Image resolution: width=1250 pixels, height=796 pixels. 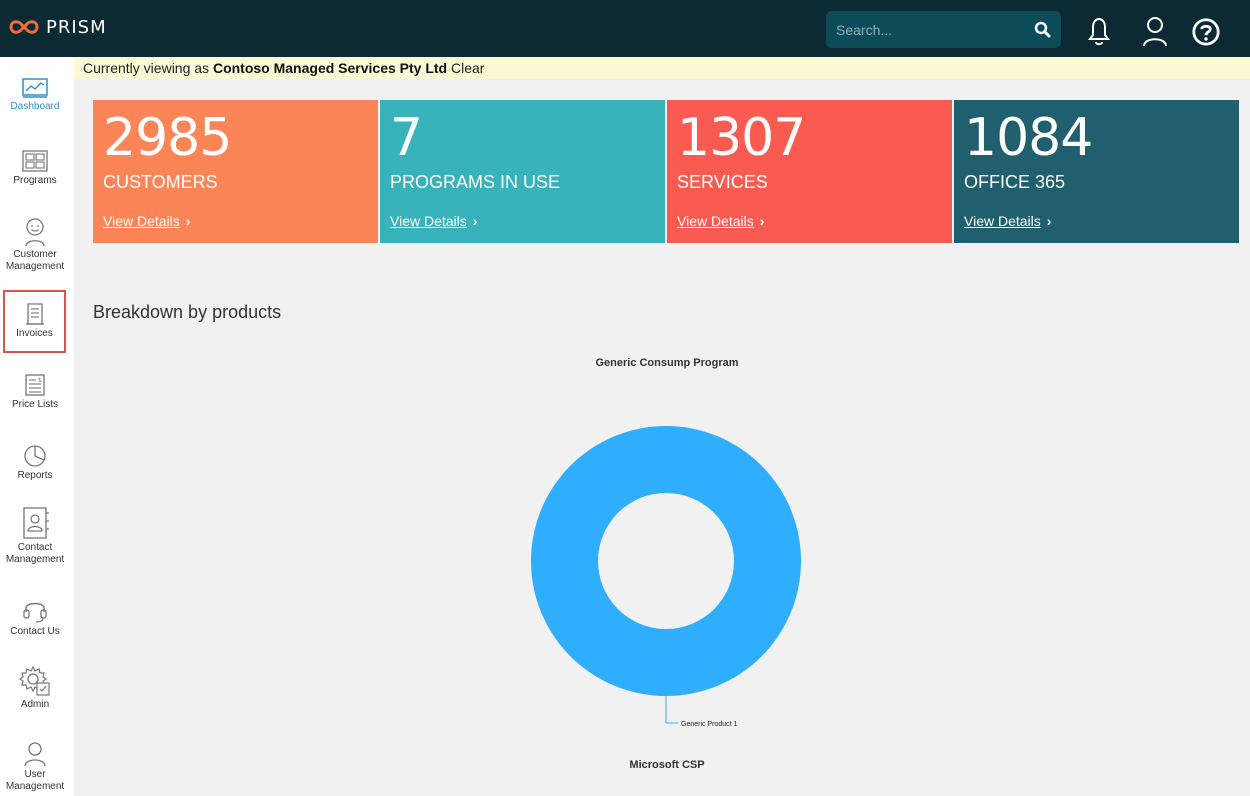 I want to click on search-box, so click(x=943, y=29).